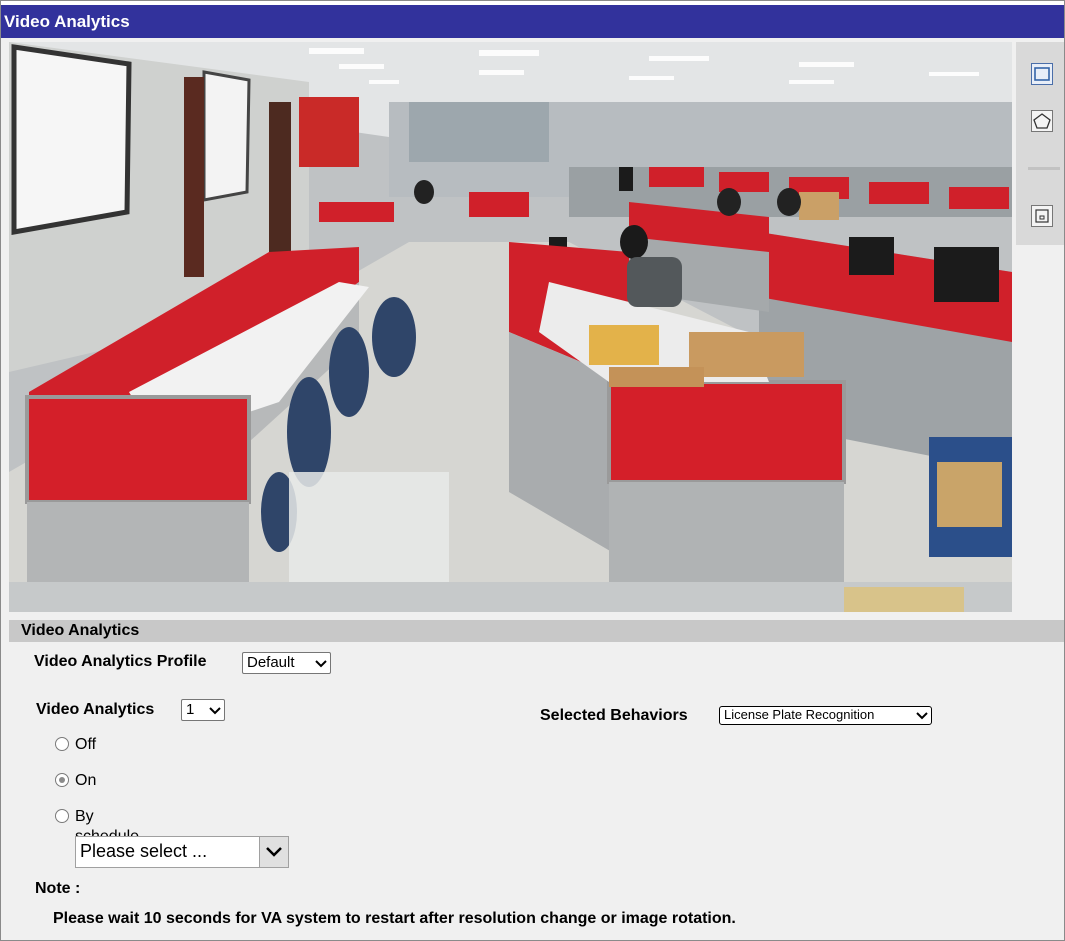  Describe the element at coordinates (86, 744) in the screenshot. I see `radio-off-label: Off` at that location.